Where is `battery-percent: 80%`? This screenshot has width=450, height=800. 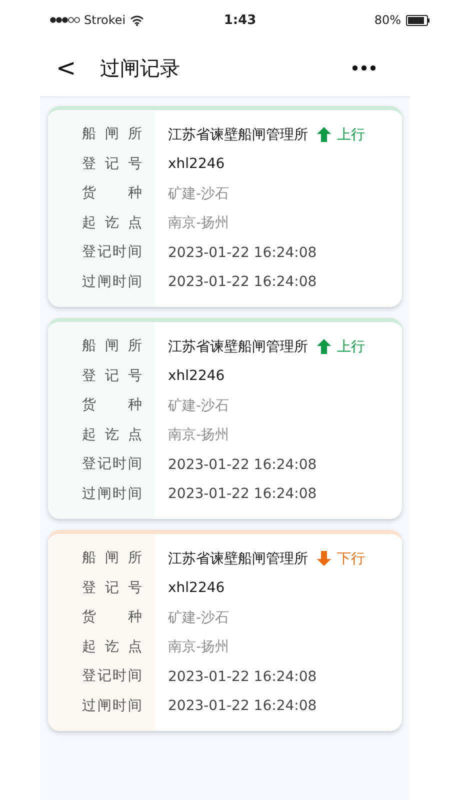 battery-percent: 80% is located at coordinates (388, 20).